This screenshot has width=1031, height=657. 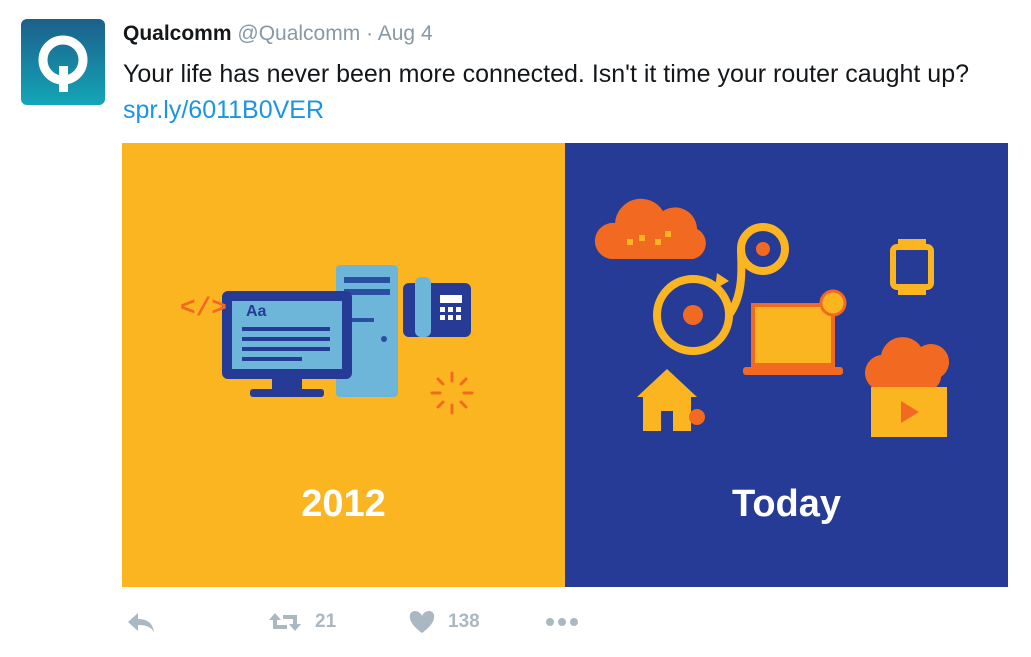 What do you see at coordinates (256, 311) in the screenshot?
I see `screen-label: Aa` at bounding box center [256, 311].